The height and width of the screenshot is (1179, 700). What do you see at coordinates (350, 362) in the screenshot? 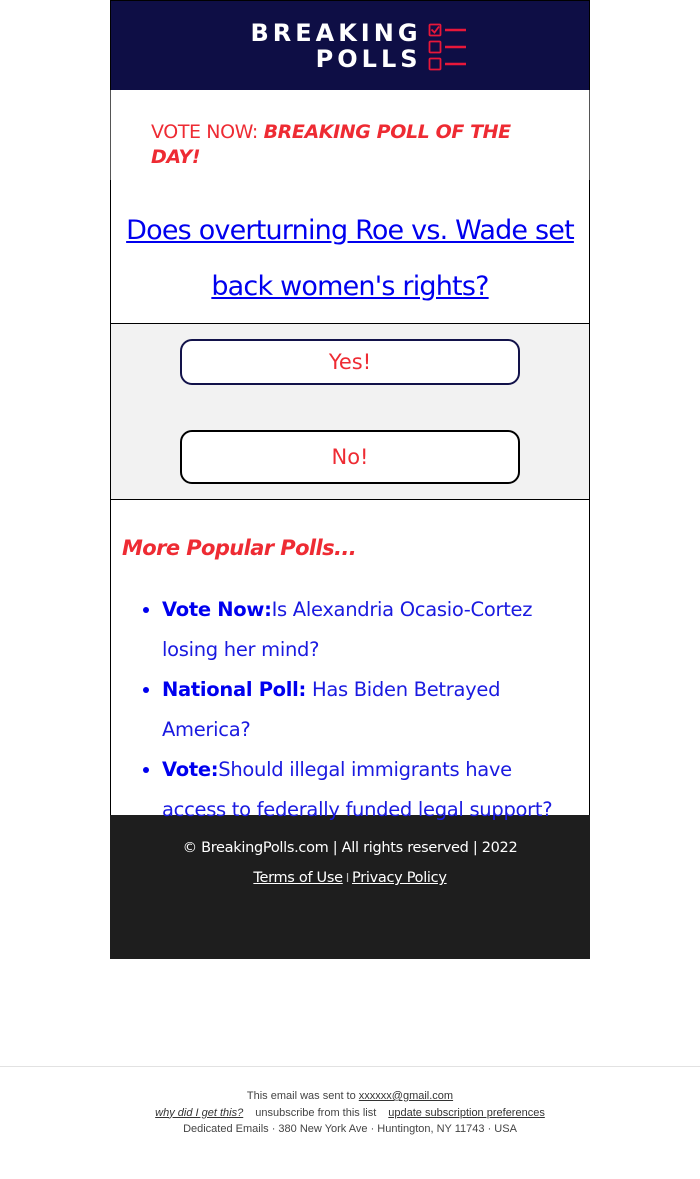
I see `vote-yes-button: Yes!` at bounding box center [350, 362].